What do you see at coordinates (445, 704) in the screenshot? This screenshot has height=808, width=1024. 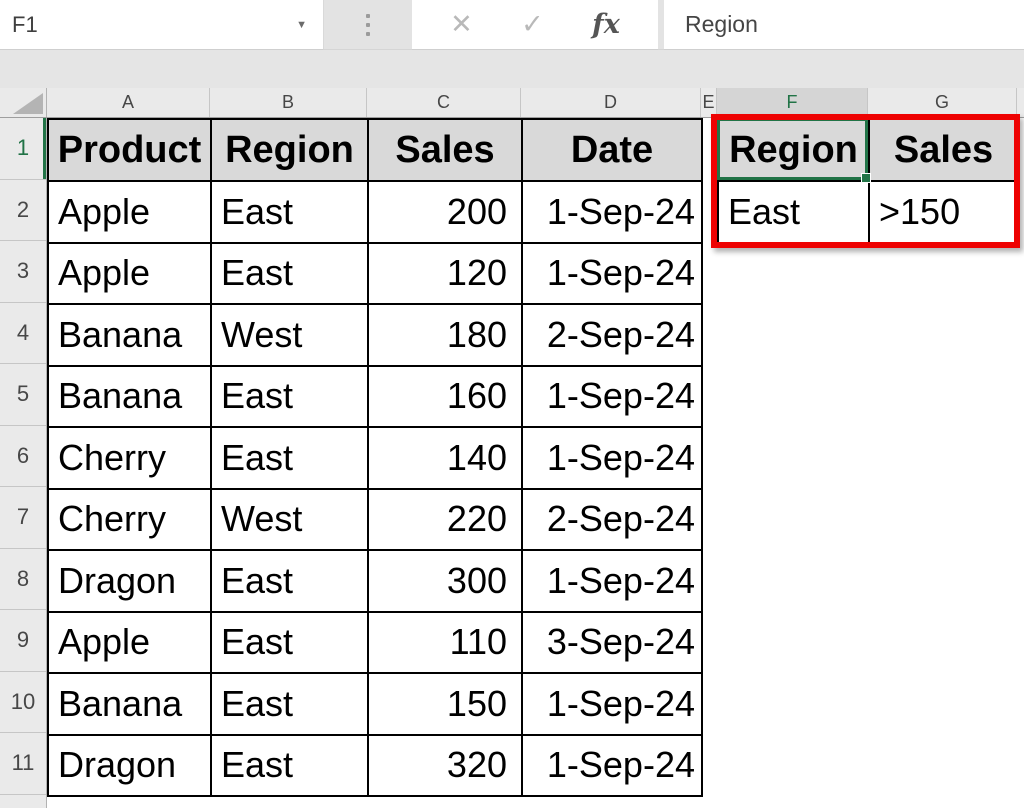 I see `cell: 150` at bounding box center [445, 704].